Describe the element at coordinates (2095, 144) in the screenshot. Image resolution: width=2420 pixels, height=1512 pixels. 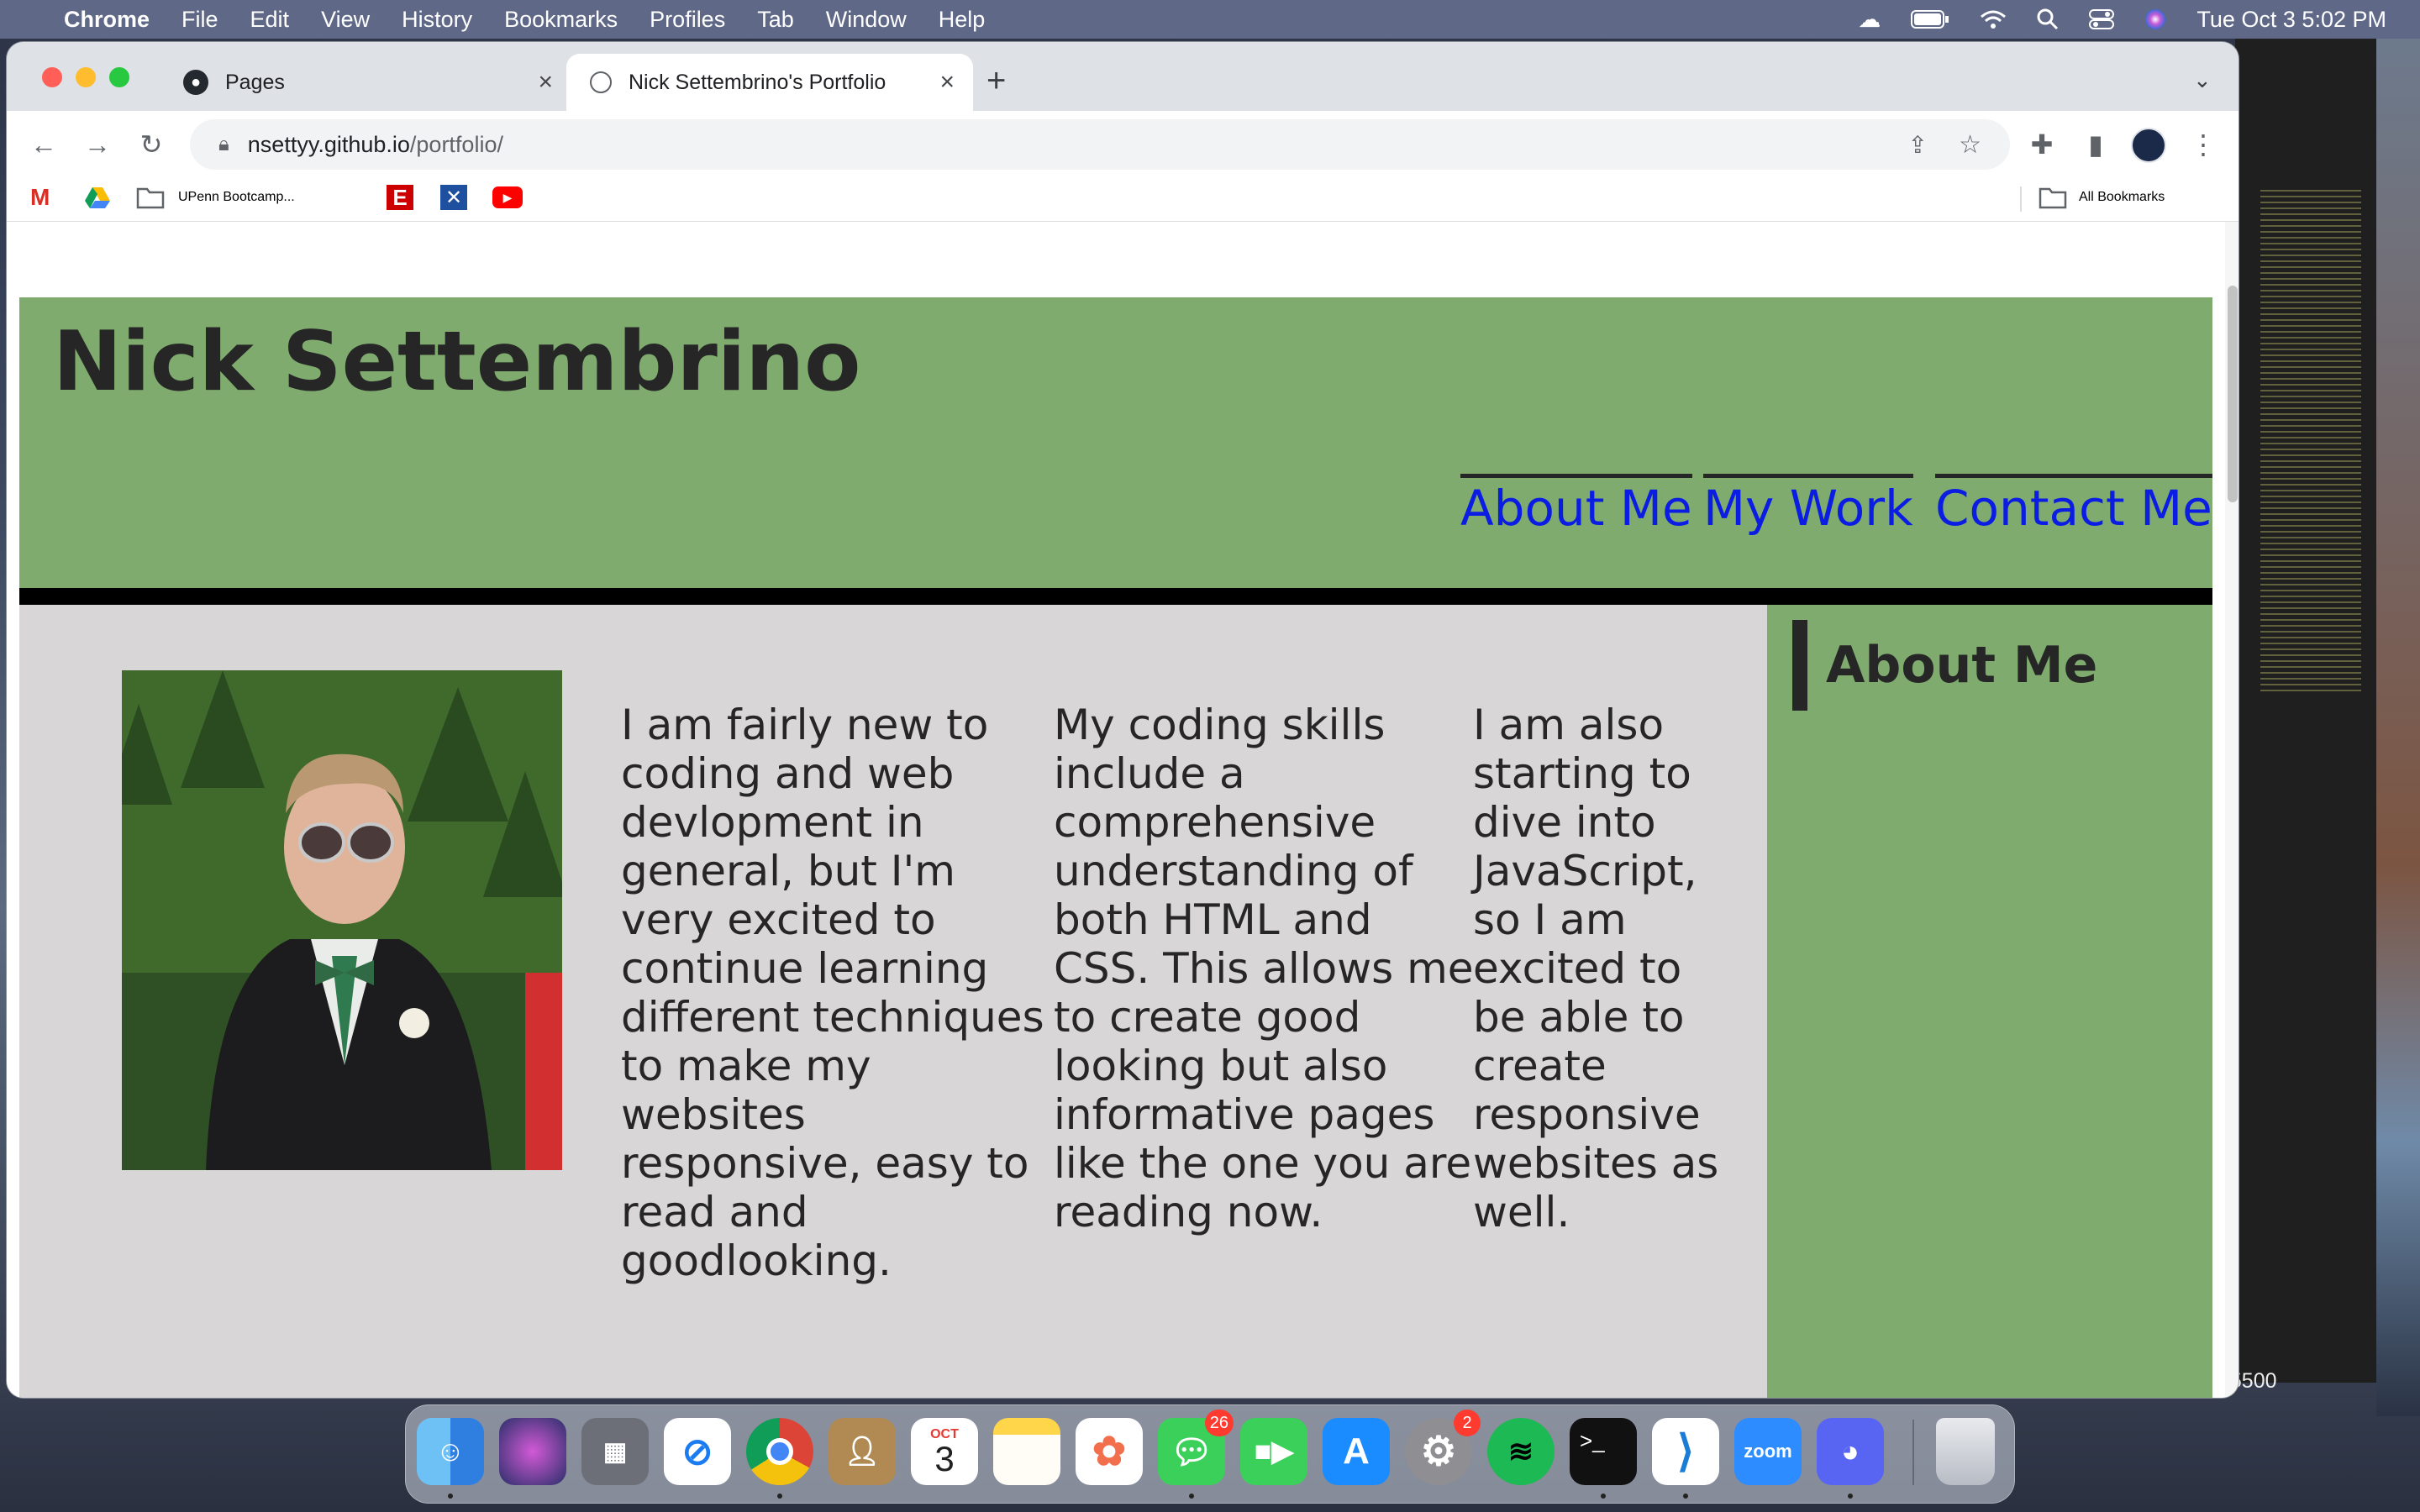
I see `side-panel-icon: ▮` at that location.